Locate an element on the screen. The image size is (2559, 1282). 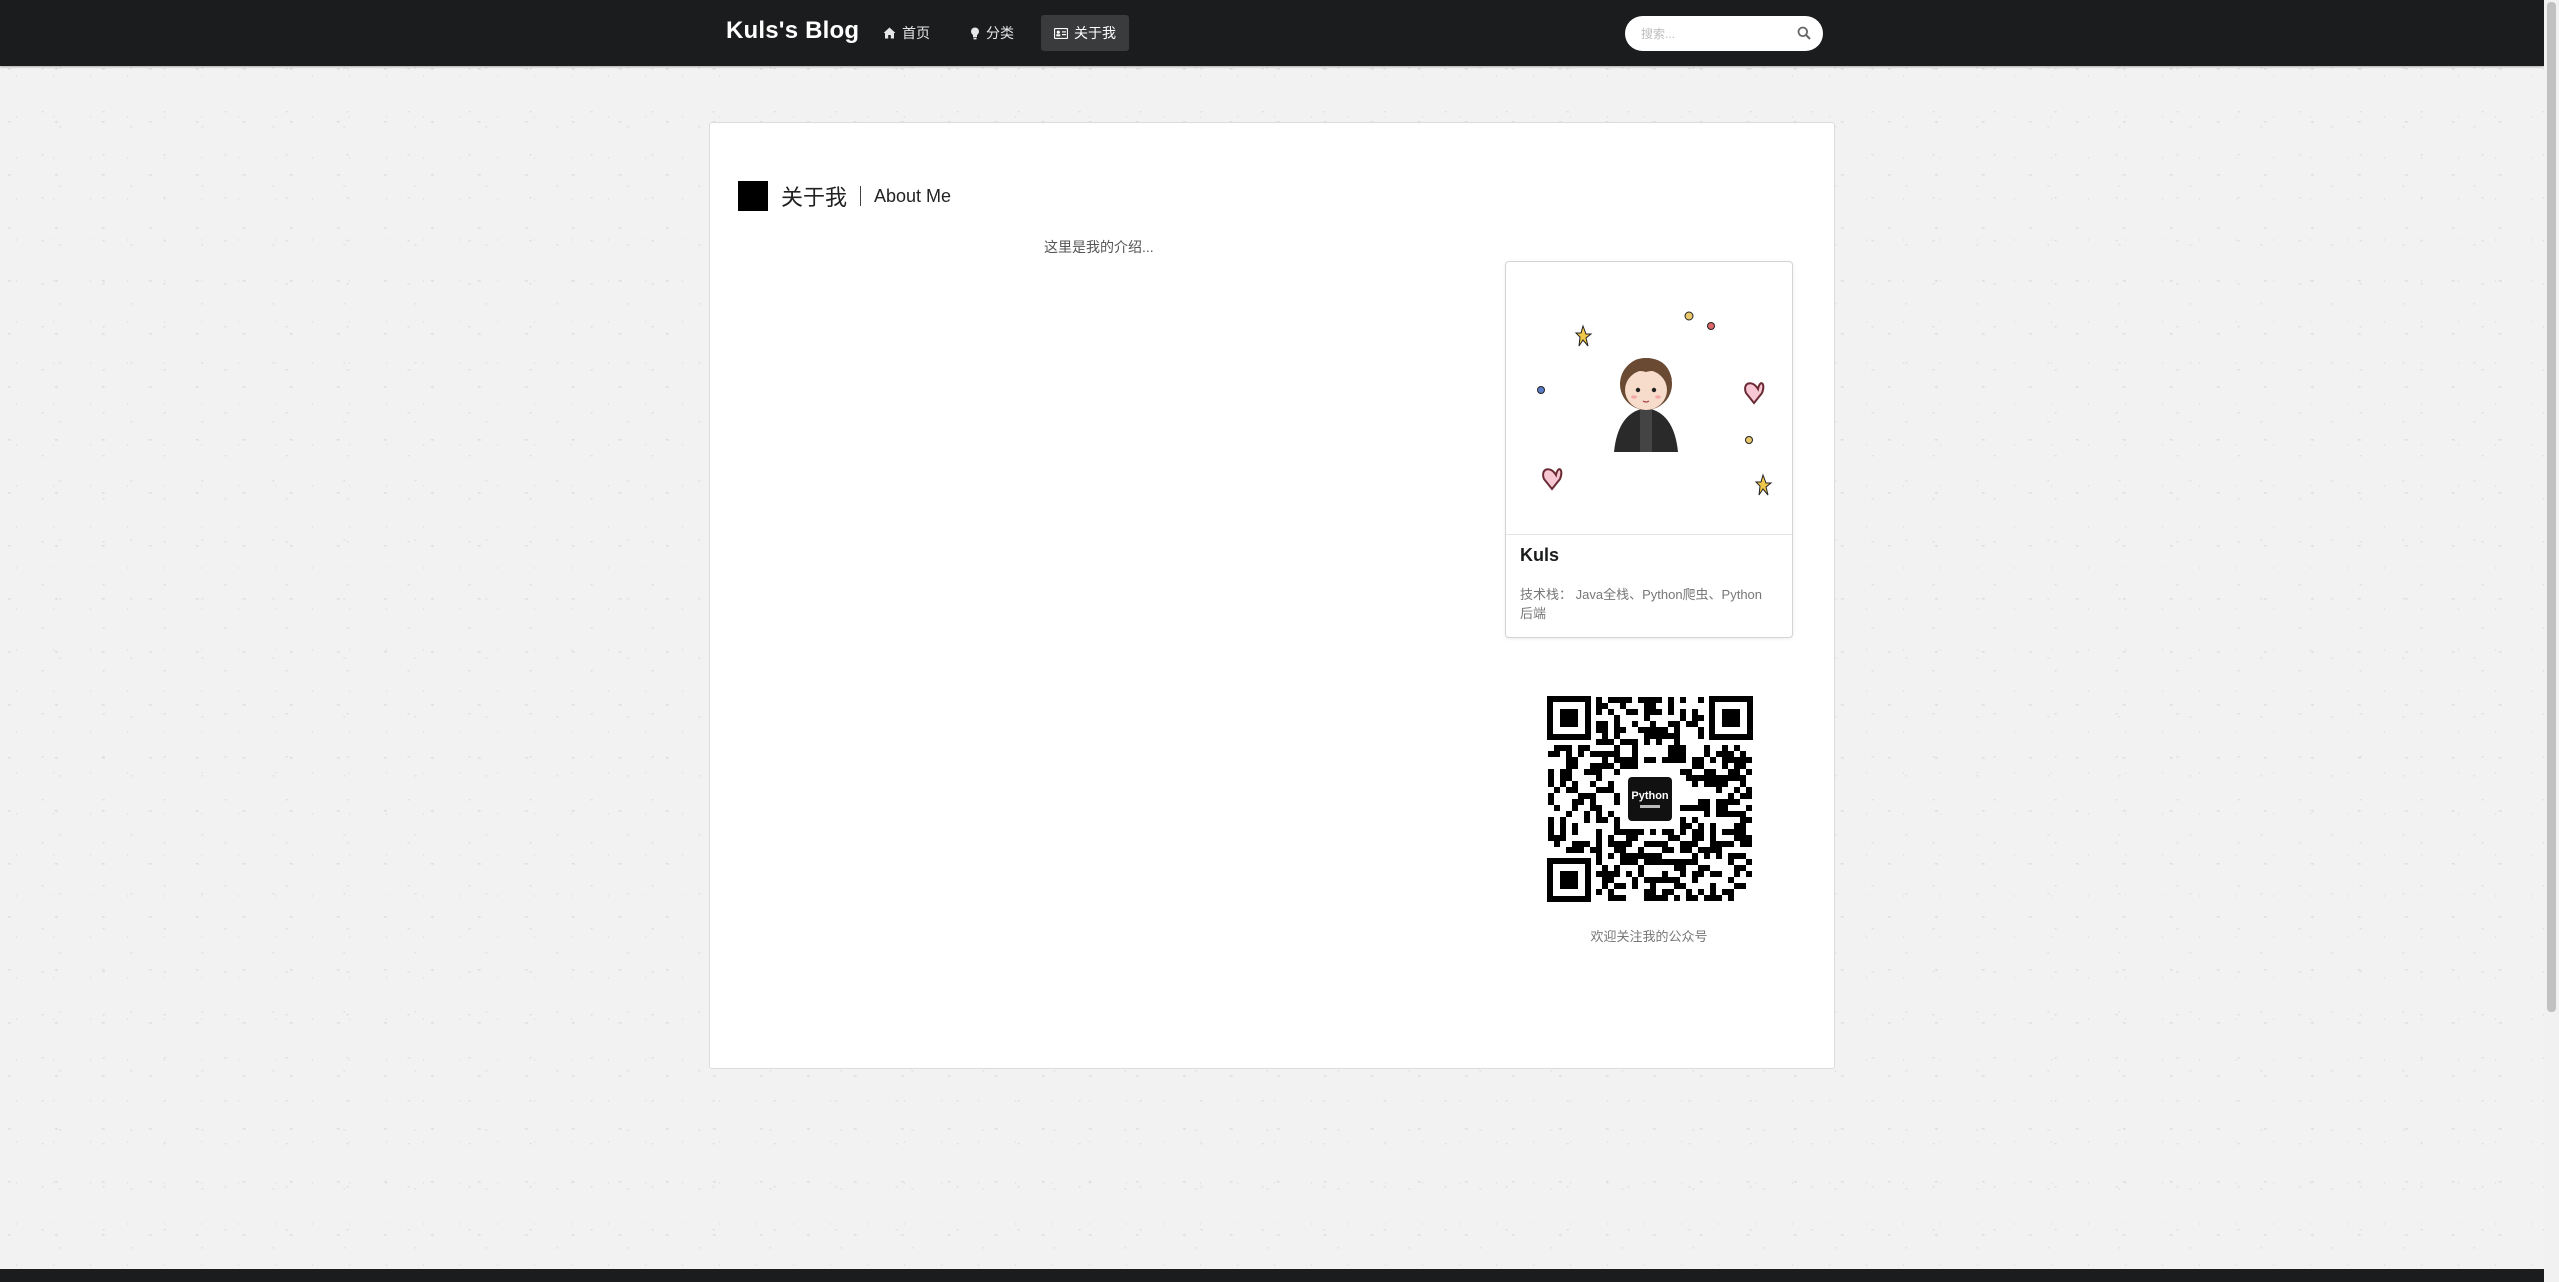
qr-code: Python is located at coordinates (1650, 799).